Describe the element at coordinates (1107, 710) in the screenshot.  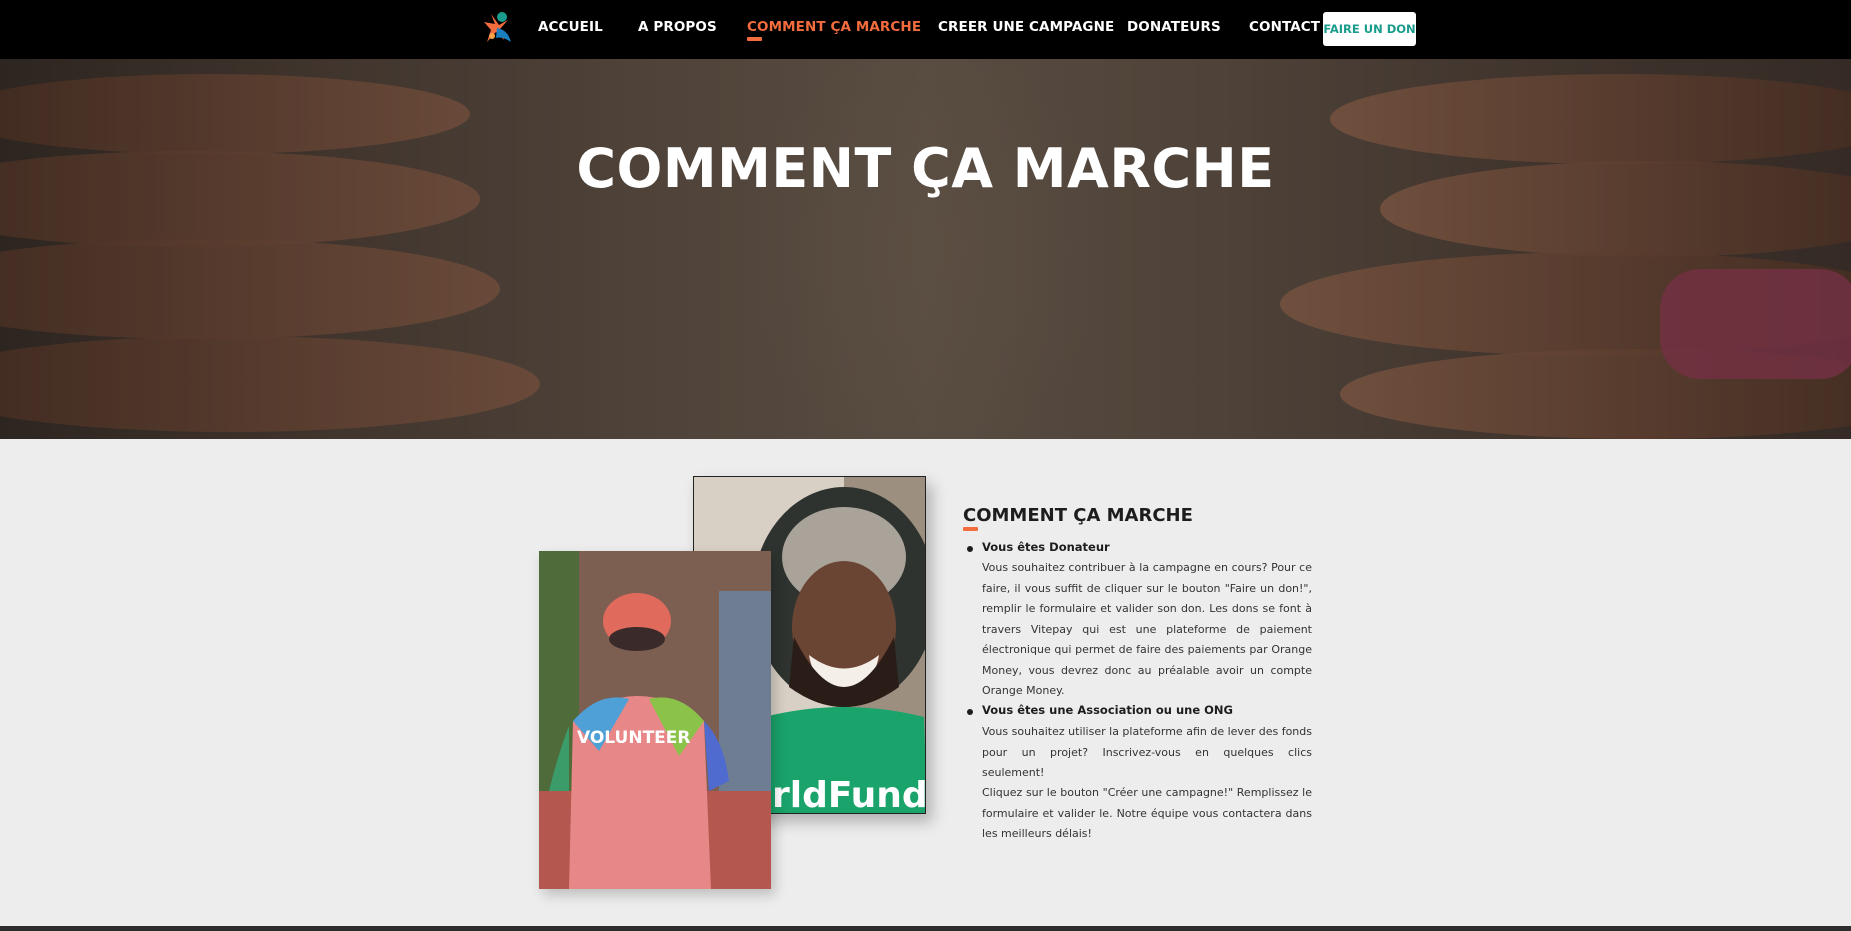
I see `association-heading: Vous êtes une Association ou une ONG` at that location.